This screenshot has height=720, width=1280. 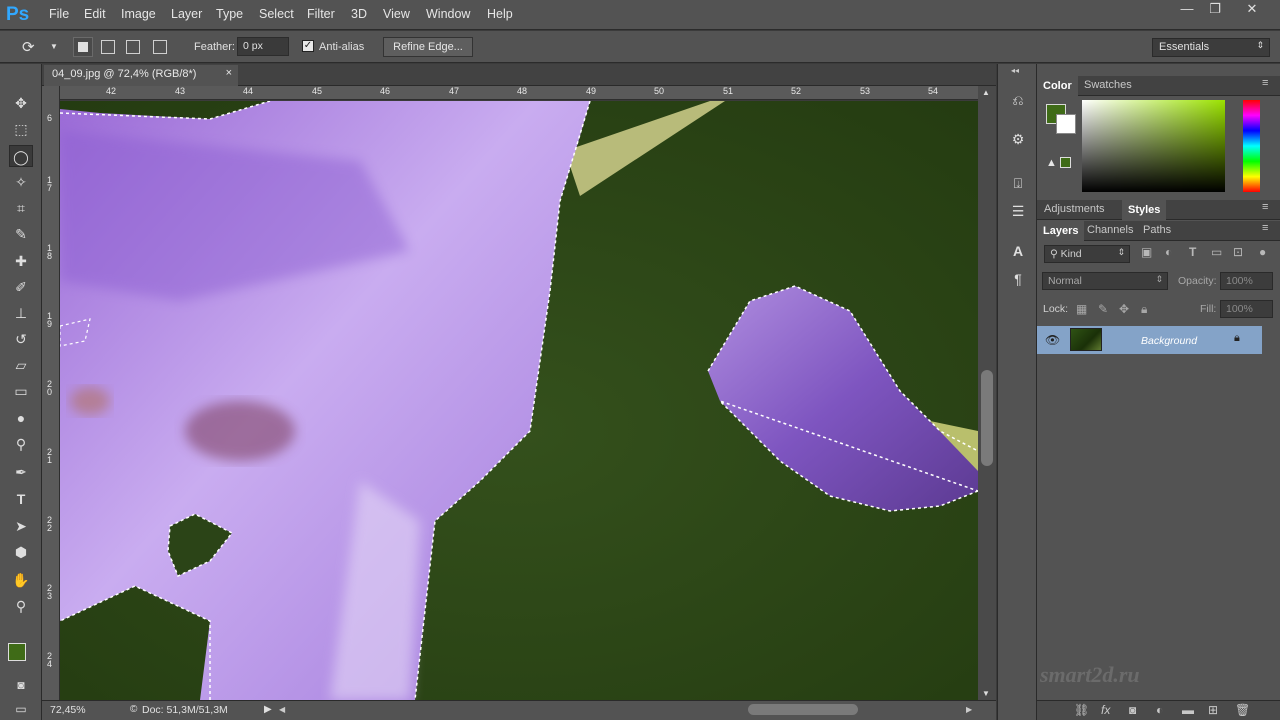 What do you see at coordinates (1252, 10) in the screenshot?
I see `close-window-button: ✕` at bounding box center [1252, 10].